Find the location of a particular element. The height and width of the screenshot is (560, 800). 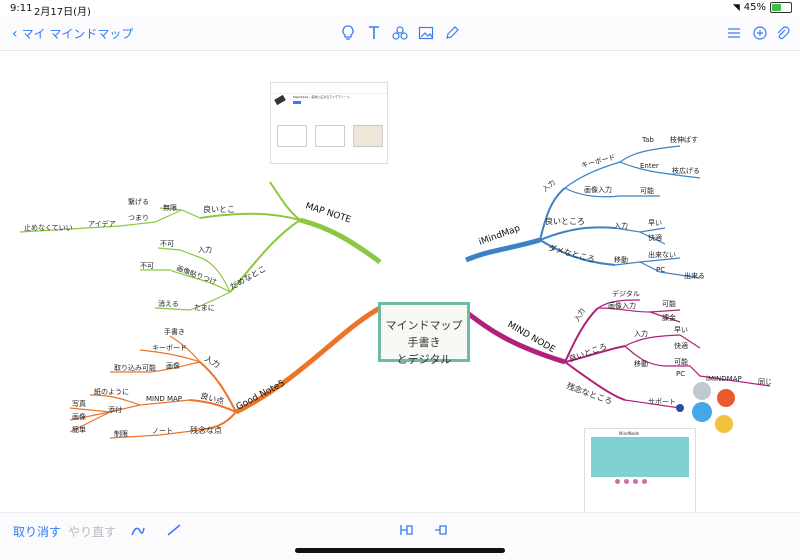

central-line1: マインドマップ手書き is located at coordinates (424, 334).